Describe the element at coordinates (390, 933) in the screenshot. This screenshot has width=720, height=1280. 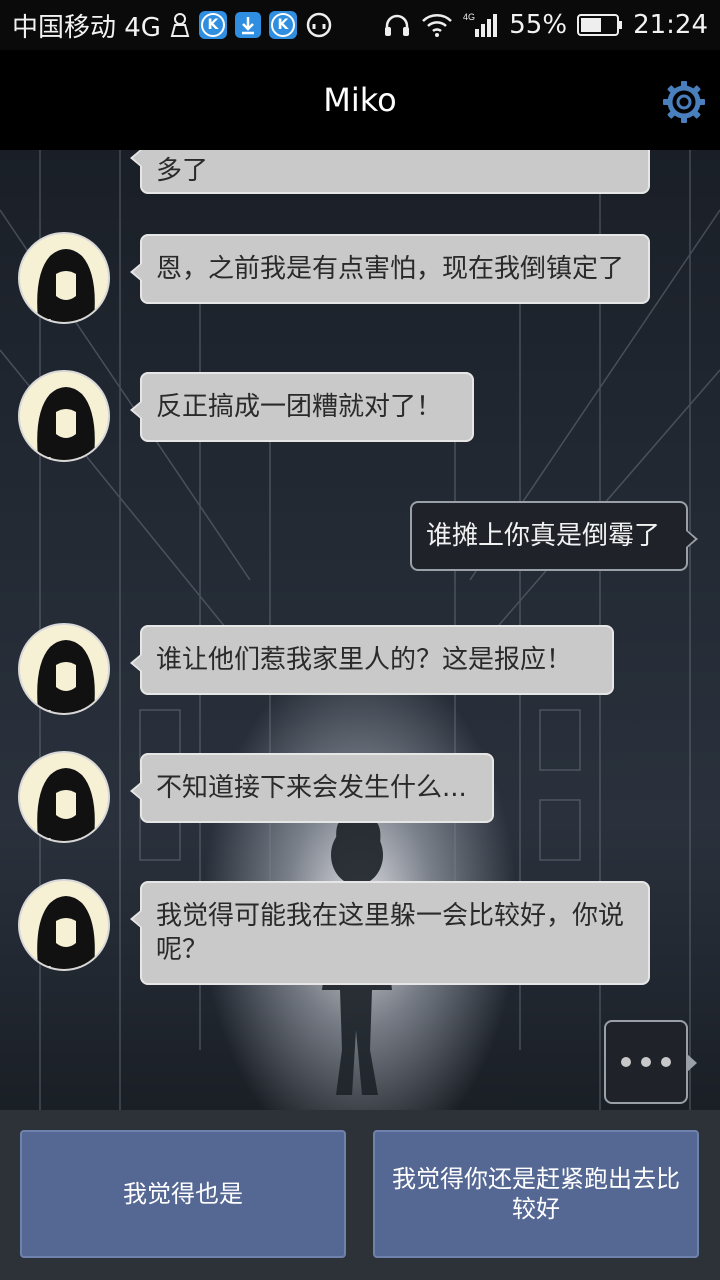
I see `chat-bubble-received: 我觉得可能我在这里躲一会比较好，你说呢？` at that location.